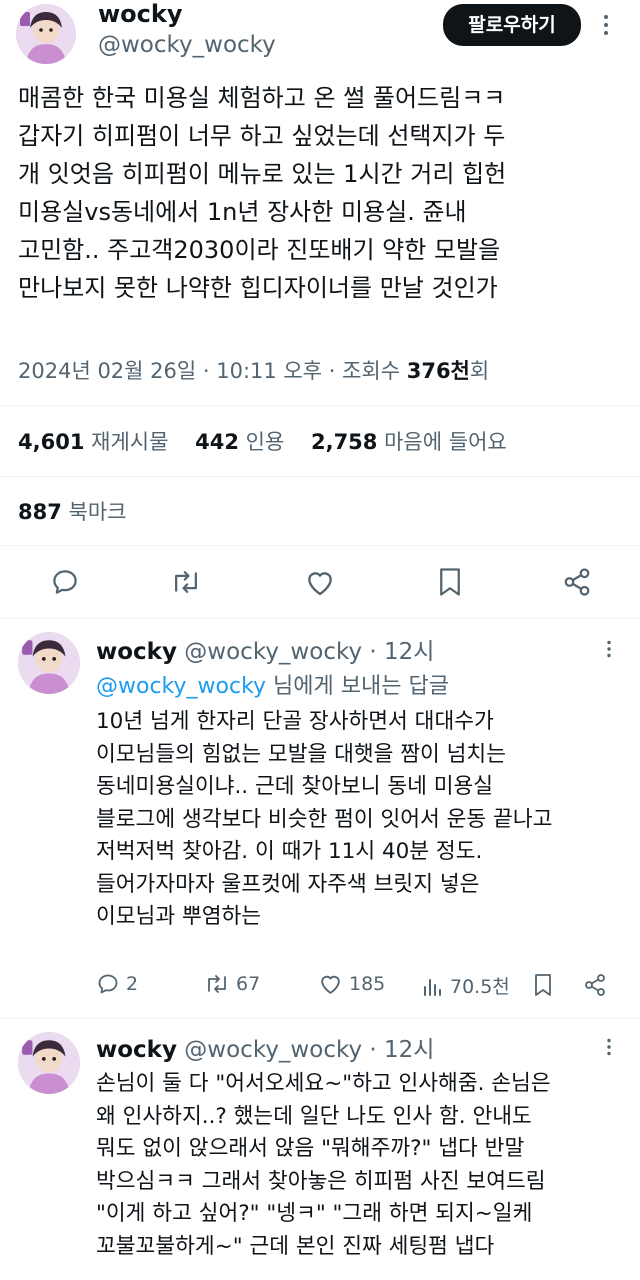 Image resolution: width=640 pixels, height=1280 pixels. Describe the element at coordinates (217, 442) in the screenshot. I see `quotes-count: 442` at that location.